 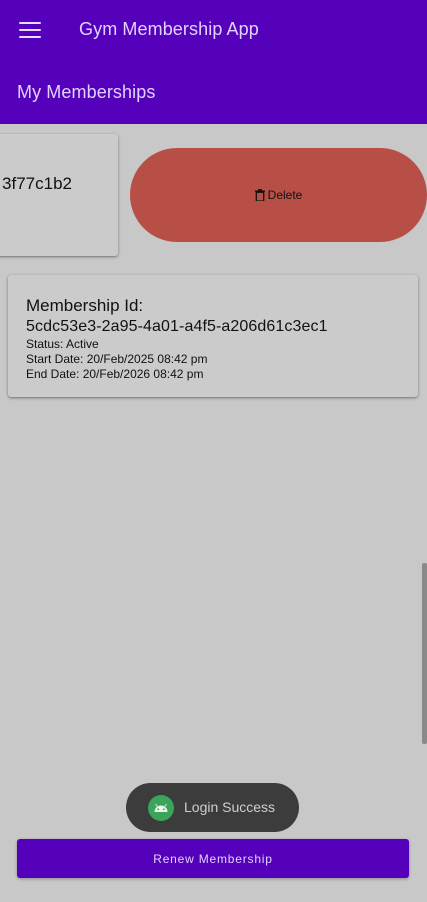 I want to click on trash-icon, so click(x=259, y=195).